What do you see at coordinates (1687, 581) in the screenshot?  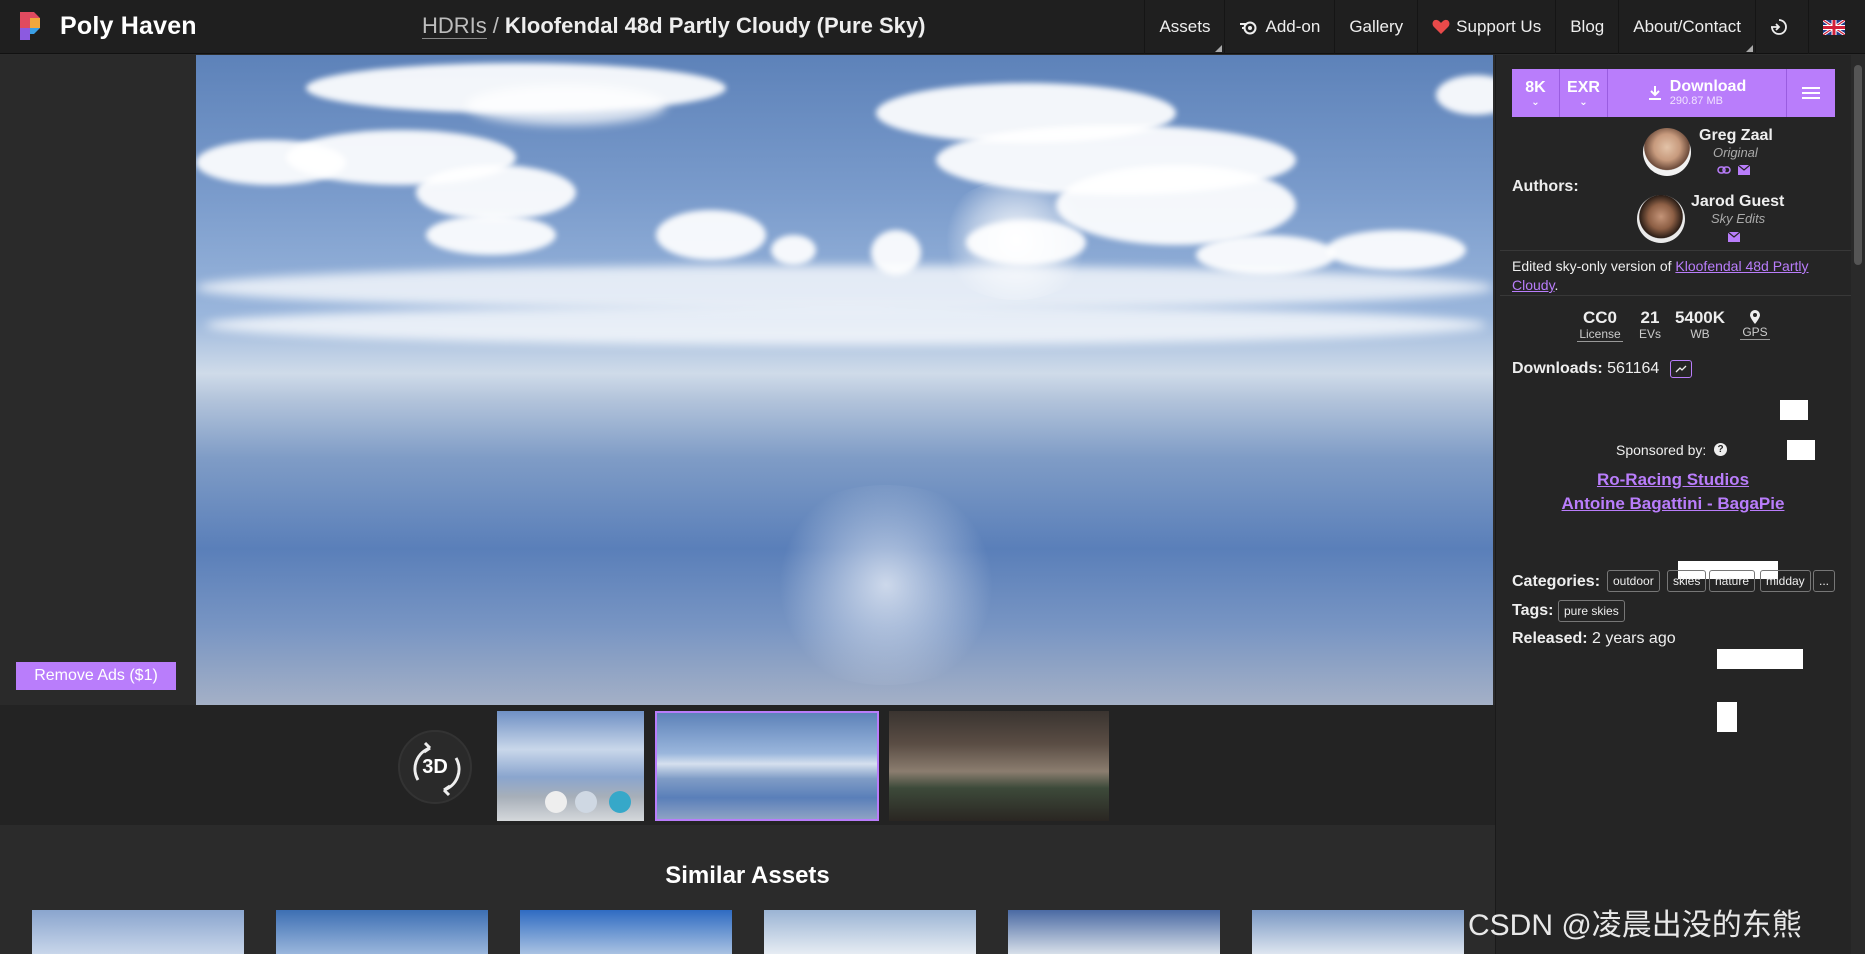 I see `category-tag: skies` at bounding box center [1687, 581].